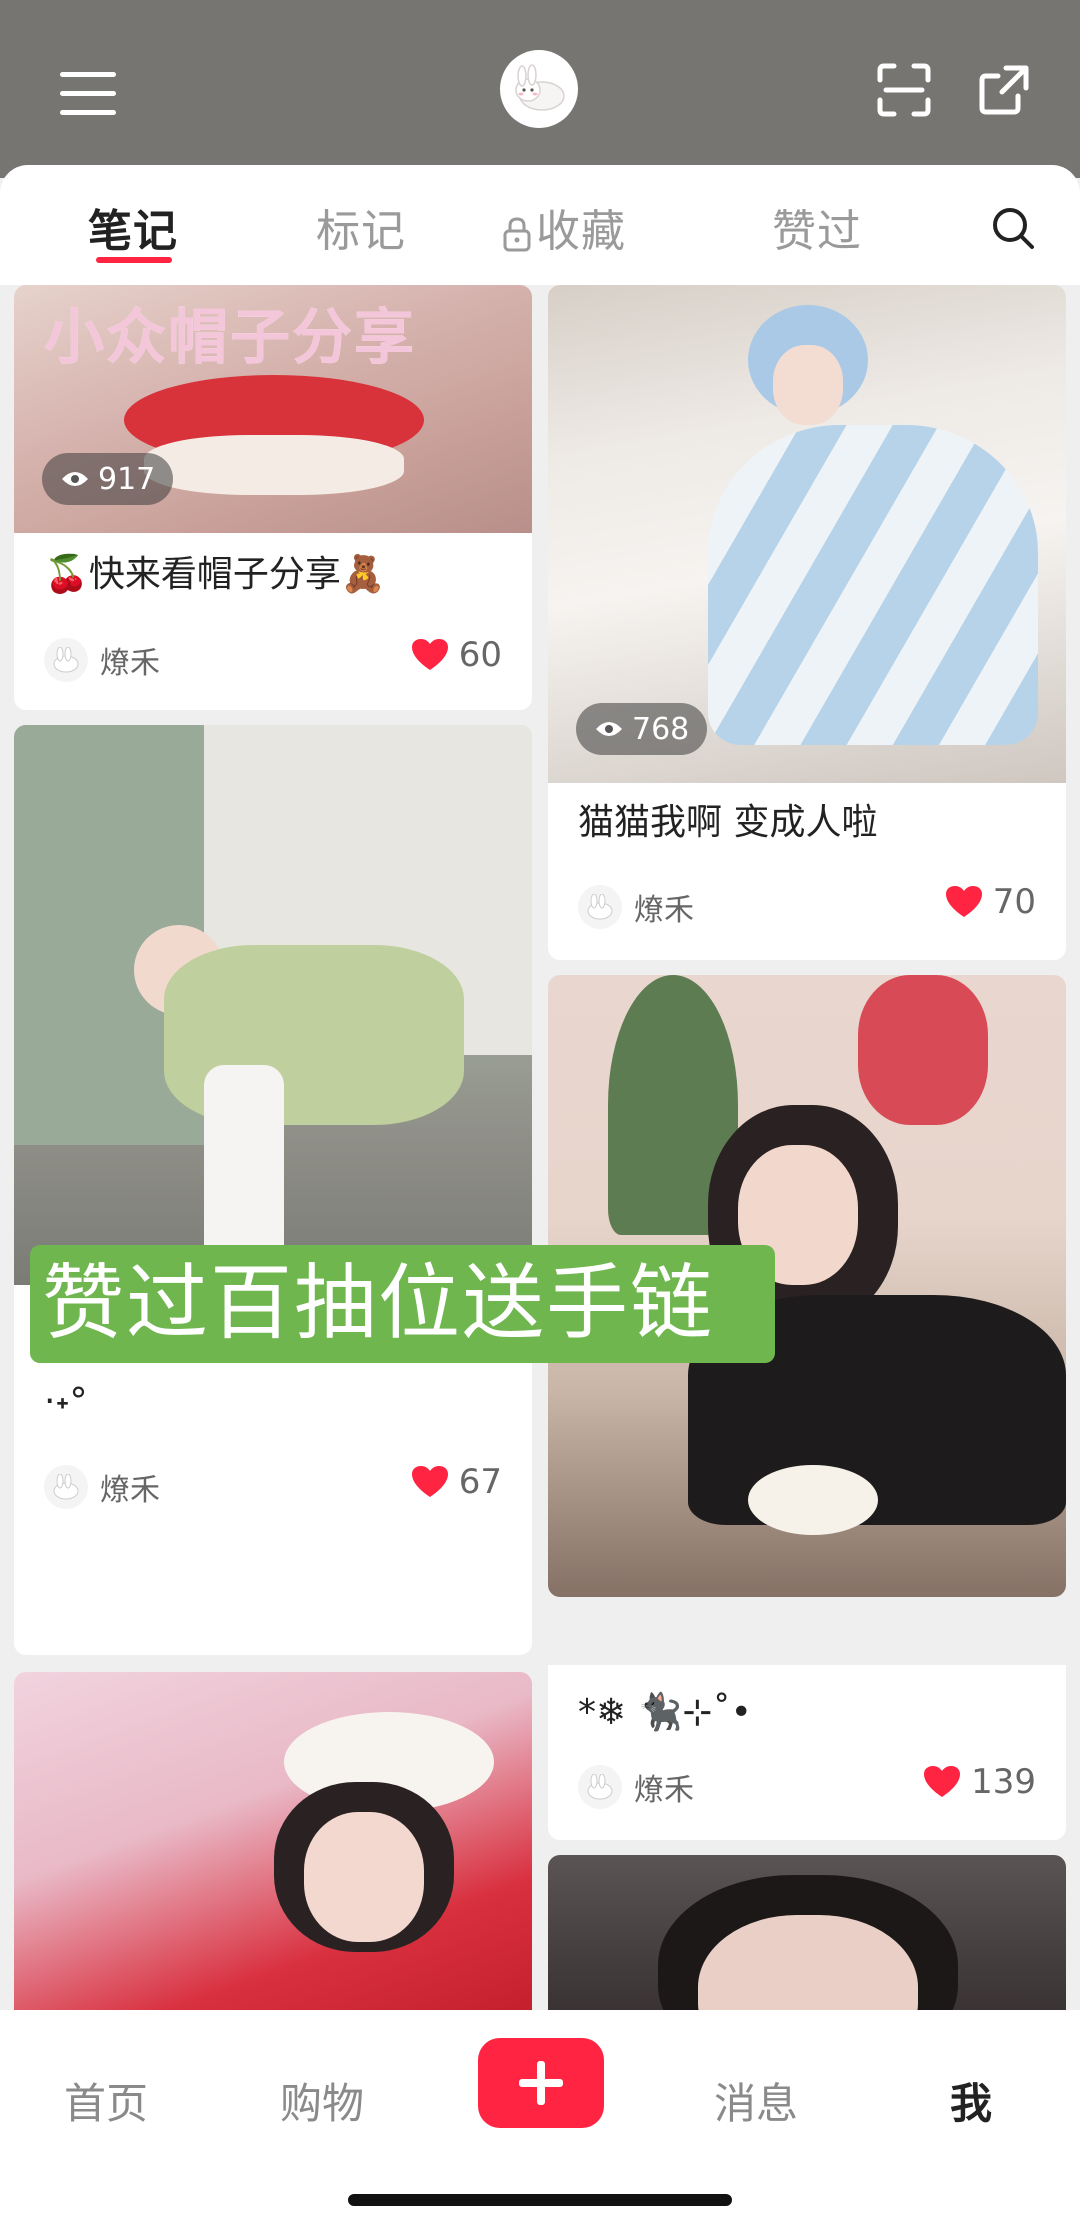  What do you see at coordinates (756, 2100) in the screenshot?
I see `nav-messages: 消息` at bounding box center [756, 2100].